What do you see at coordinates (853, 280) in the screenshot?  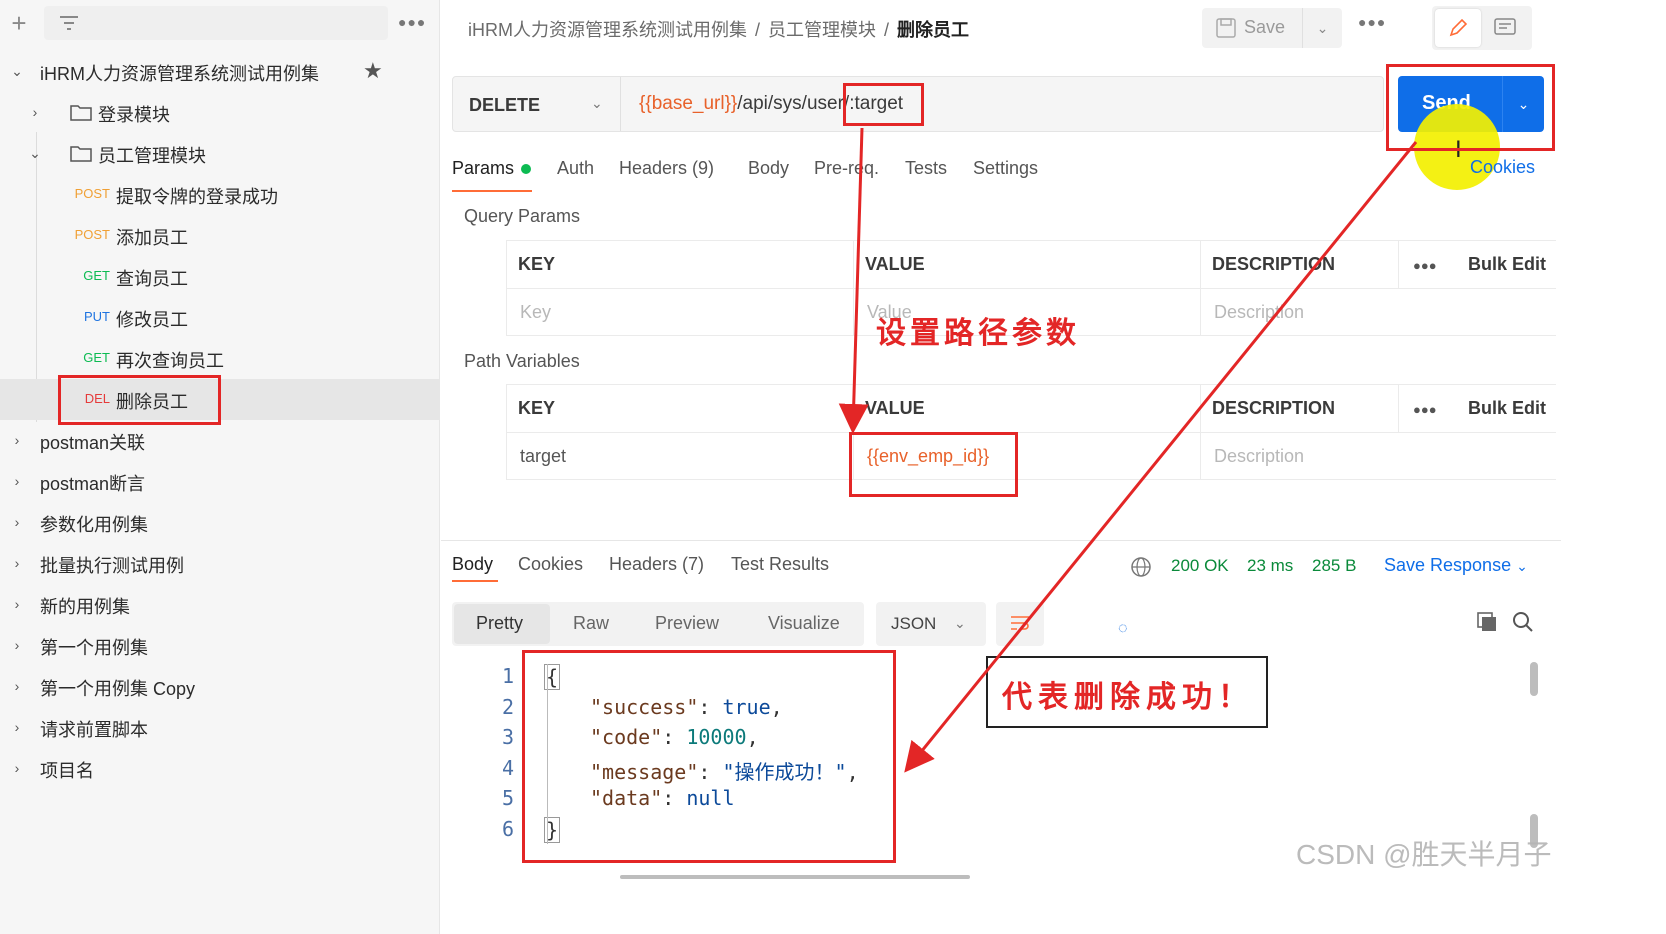 I see `arrow-url-to-path-value` at bounding box center [853, 280].